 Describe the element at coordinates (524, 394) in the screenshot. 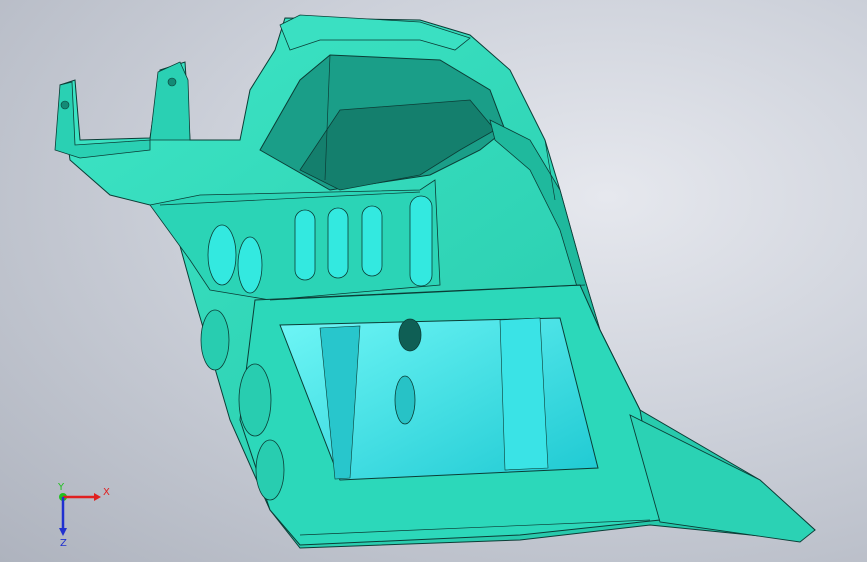

I see `window-rib` at that location.